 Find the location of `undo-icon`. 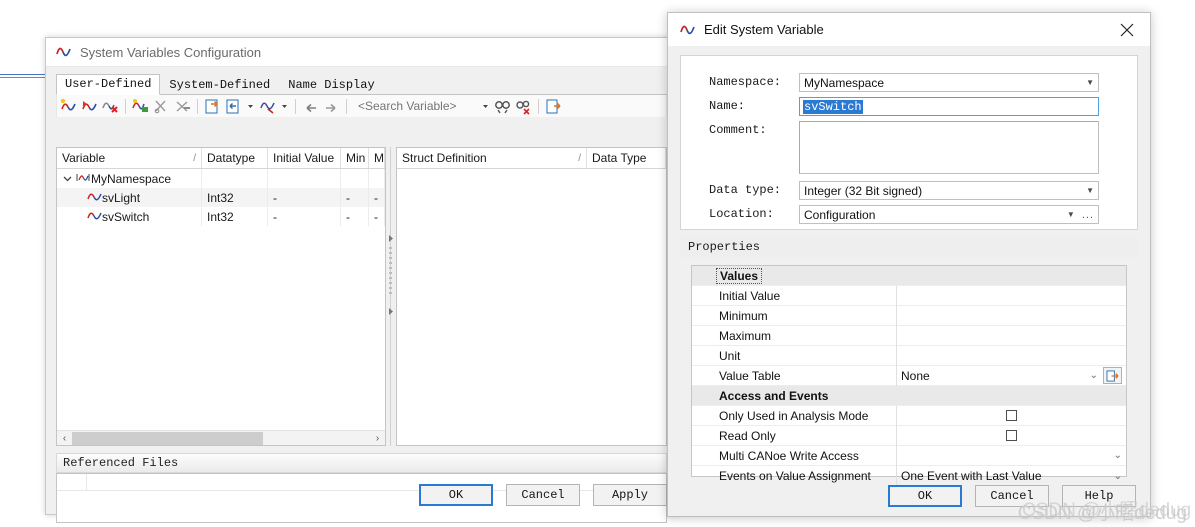

undo-icon is located at coordinates (310, 106).